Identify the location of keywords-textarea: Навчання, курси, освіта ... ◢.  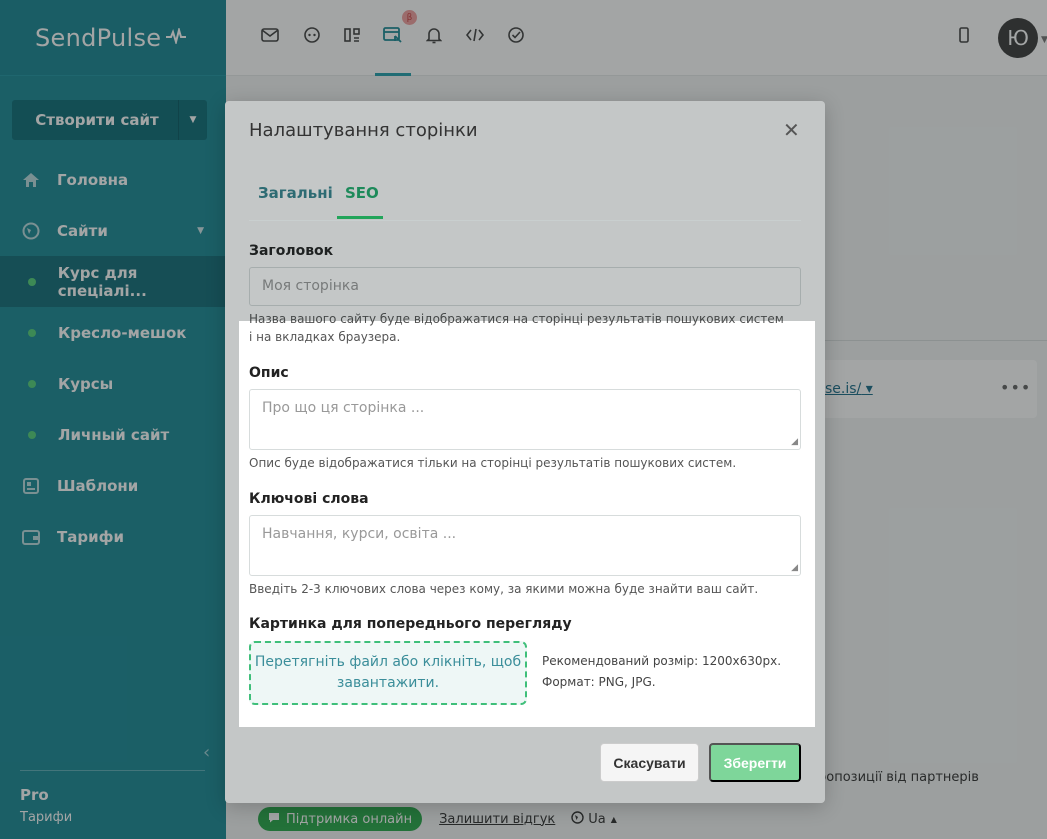
(525, 545).